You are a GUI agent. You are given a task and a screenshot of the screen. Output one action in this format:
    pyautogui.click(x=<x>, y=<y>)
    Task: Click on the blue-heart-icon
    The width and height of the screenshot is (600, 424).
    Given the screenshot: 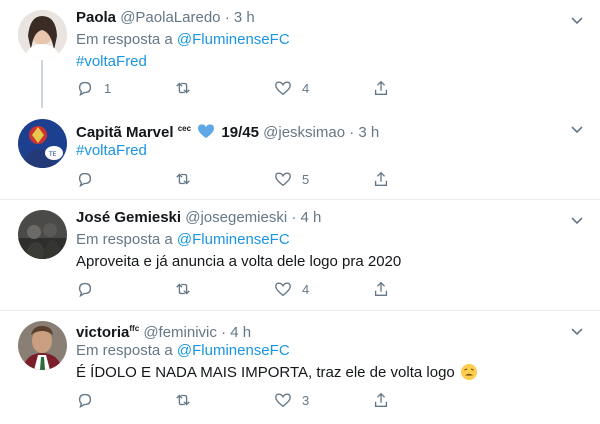 What is the action you would take?
    pyautogui.click(x=206, y=131)
    